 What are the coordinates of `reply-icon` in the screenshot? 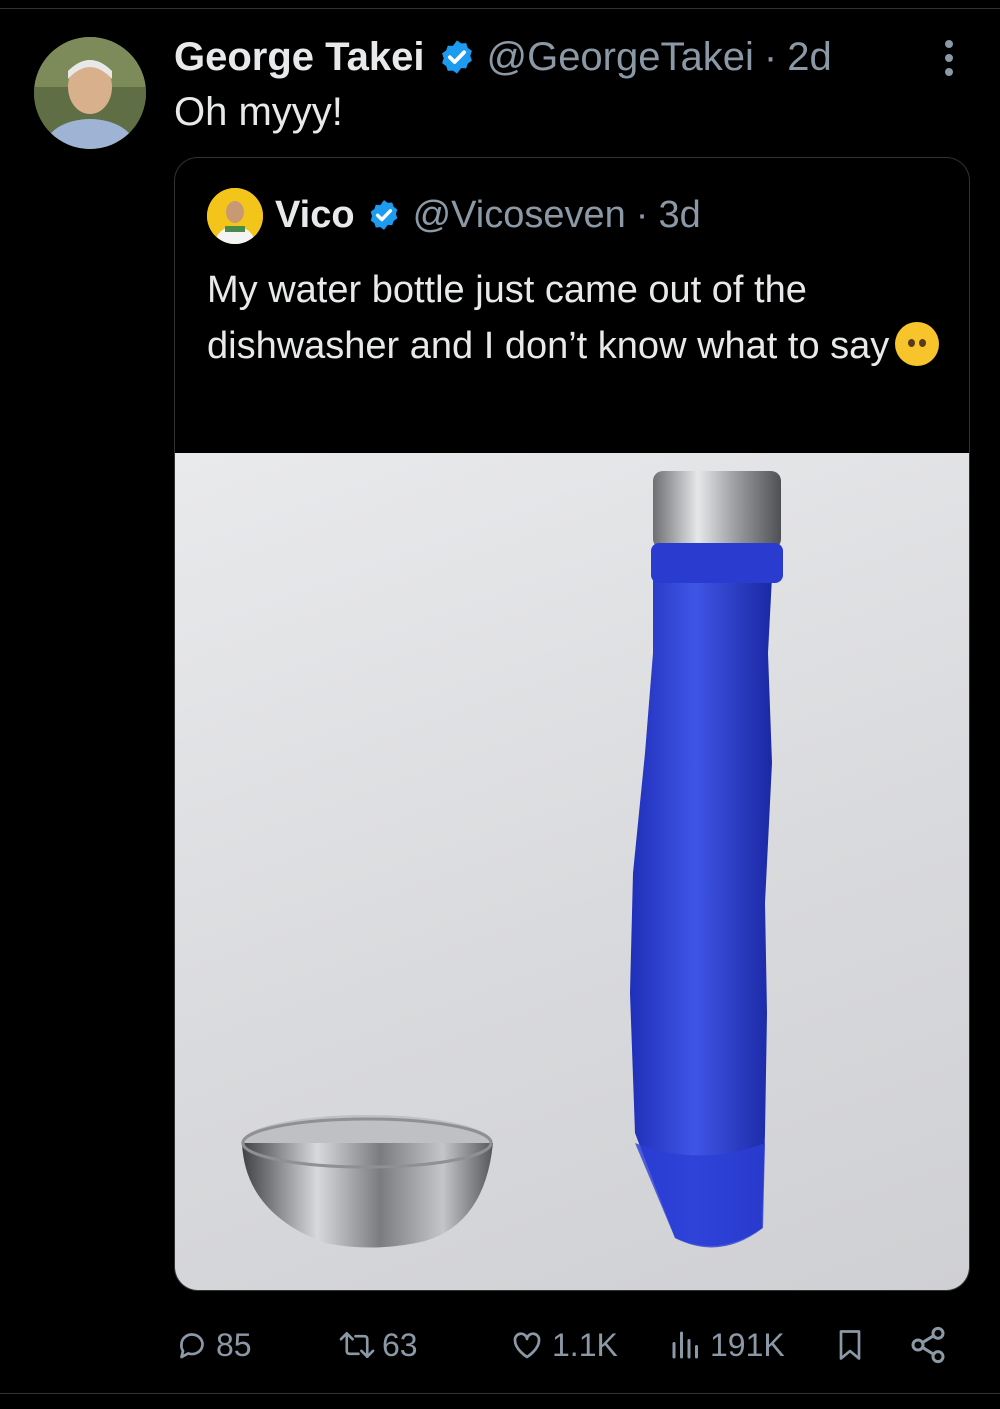 It's located at (192, 1346).